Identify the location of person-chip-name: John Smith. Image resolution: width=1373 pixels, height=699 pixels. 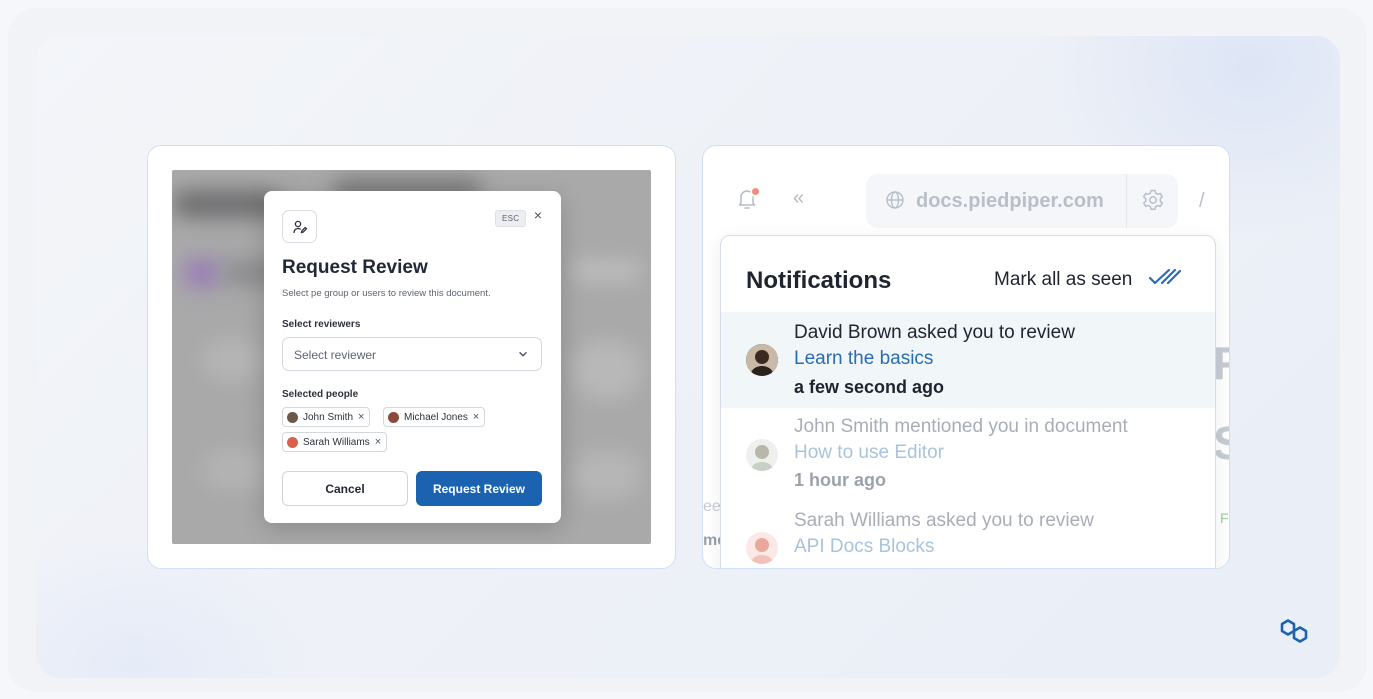
(328, 417).